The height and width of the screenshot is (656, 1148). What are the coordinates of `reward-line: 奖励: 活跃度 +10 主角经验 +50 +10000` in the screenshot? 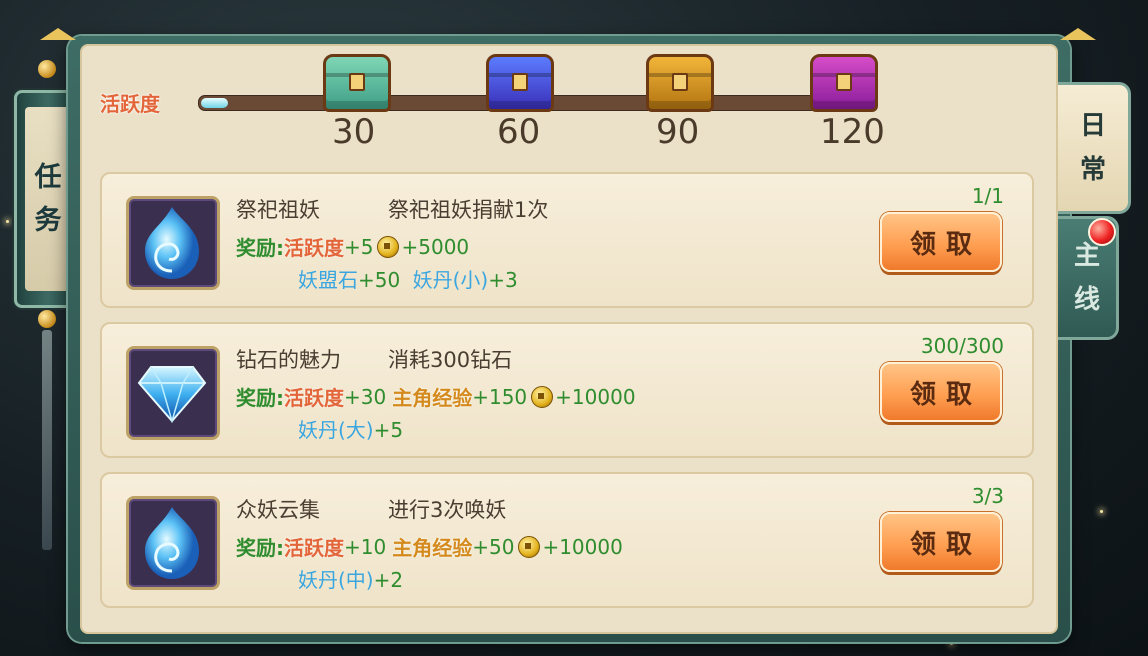 It's located at (429, 546).